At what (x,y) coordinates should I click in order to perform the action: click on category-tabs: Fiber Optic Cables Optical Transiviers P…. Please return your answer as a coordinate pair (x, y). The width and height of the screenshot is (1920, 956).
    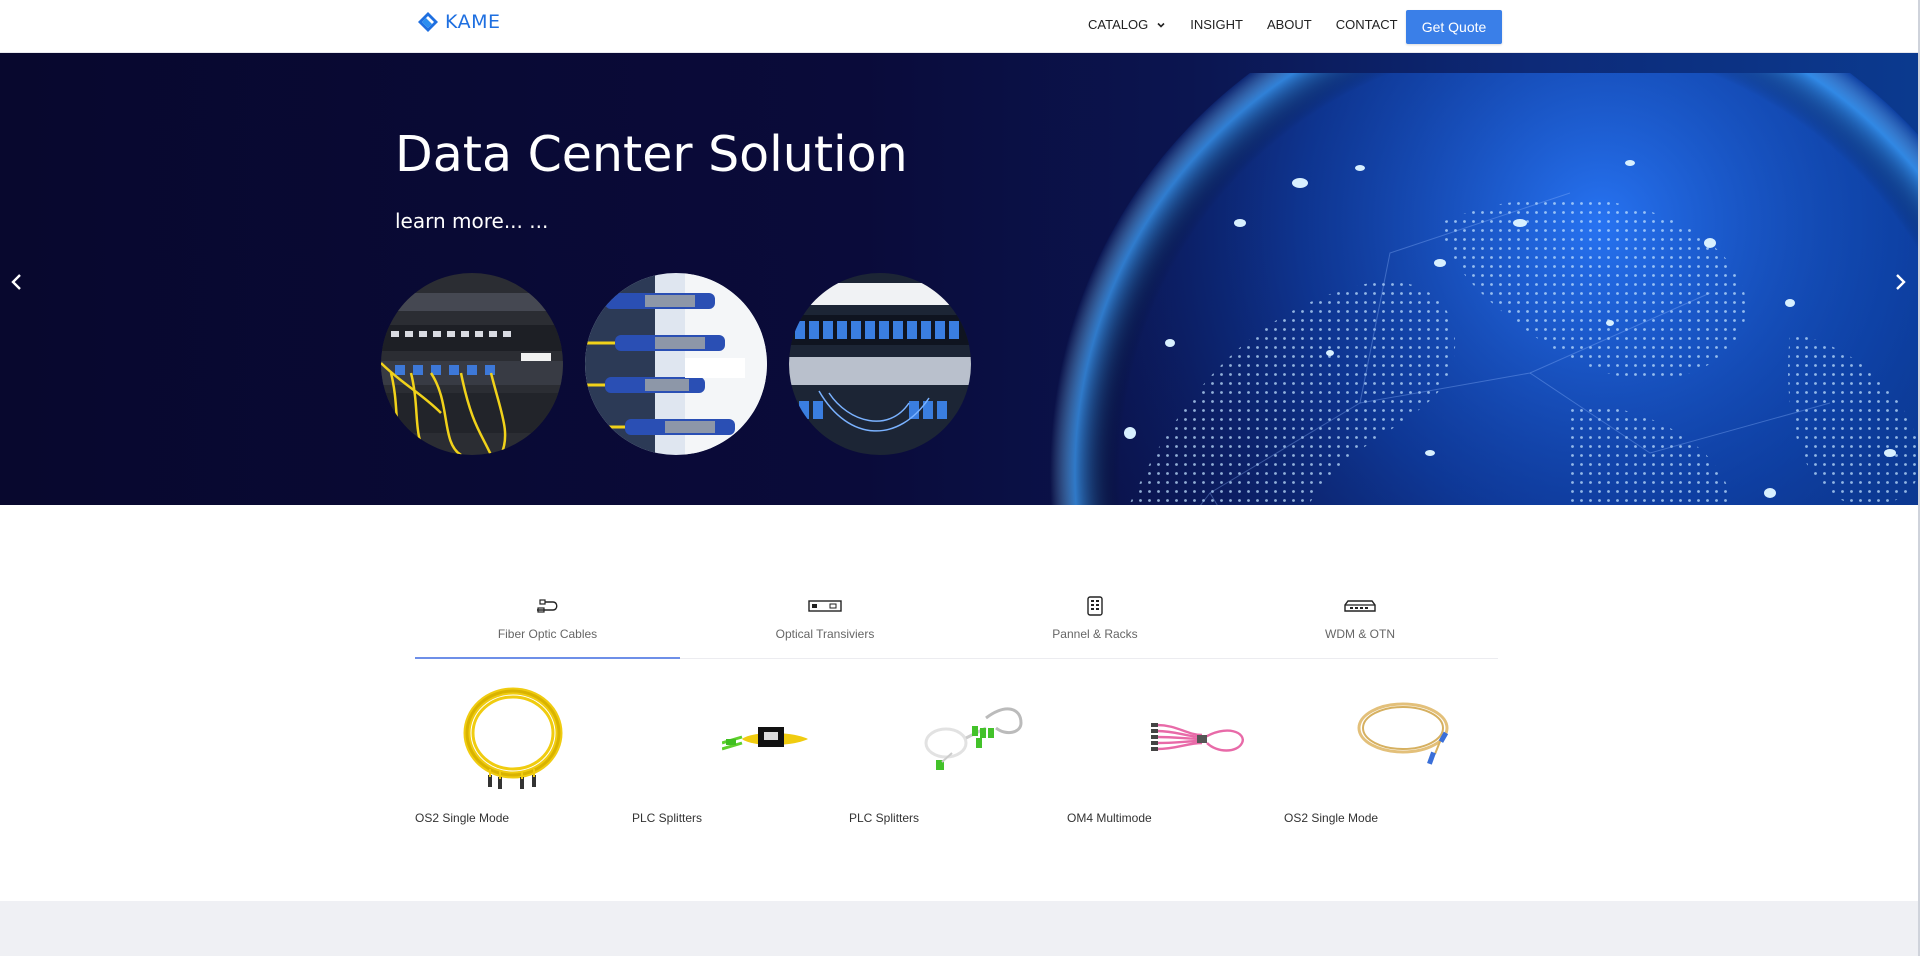
    Looking at the image, I should click on (956, 627).